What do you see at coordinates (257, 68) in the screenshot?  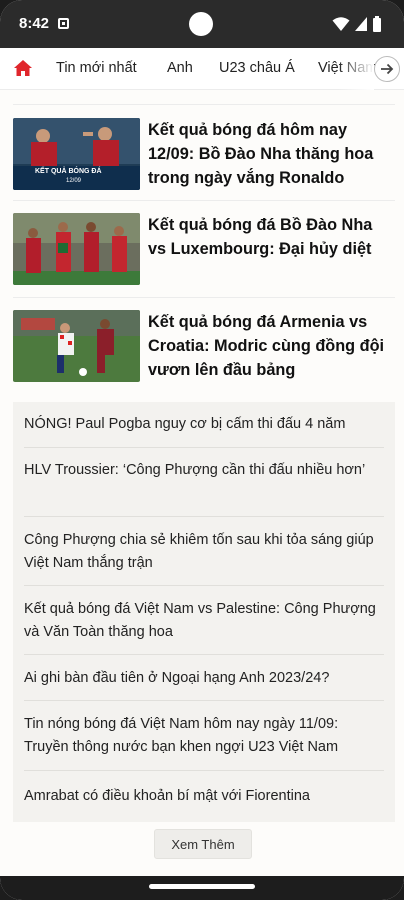 I see `tab-u23-asia: U23 châu Á` at bounding box center [257, 68].